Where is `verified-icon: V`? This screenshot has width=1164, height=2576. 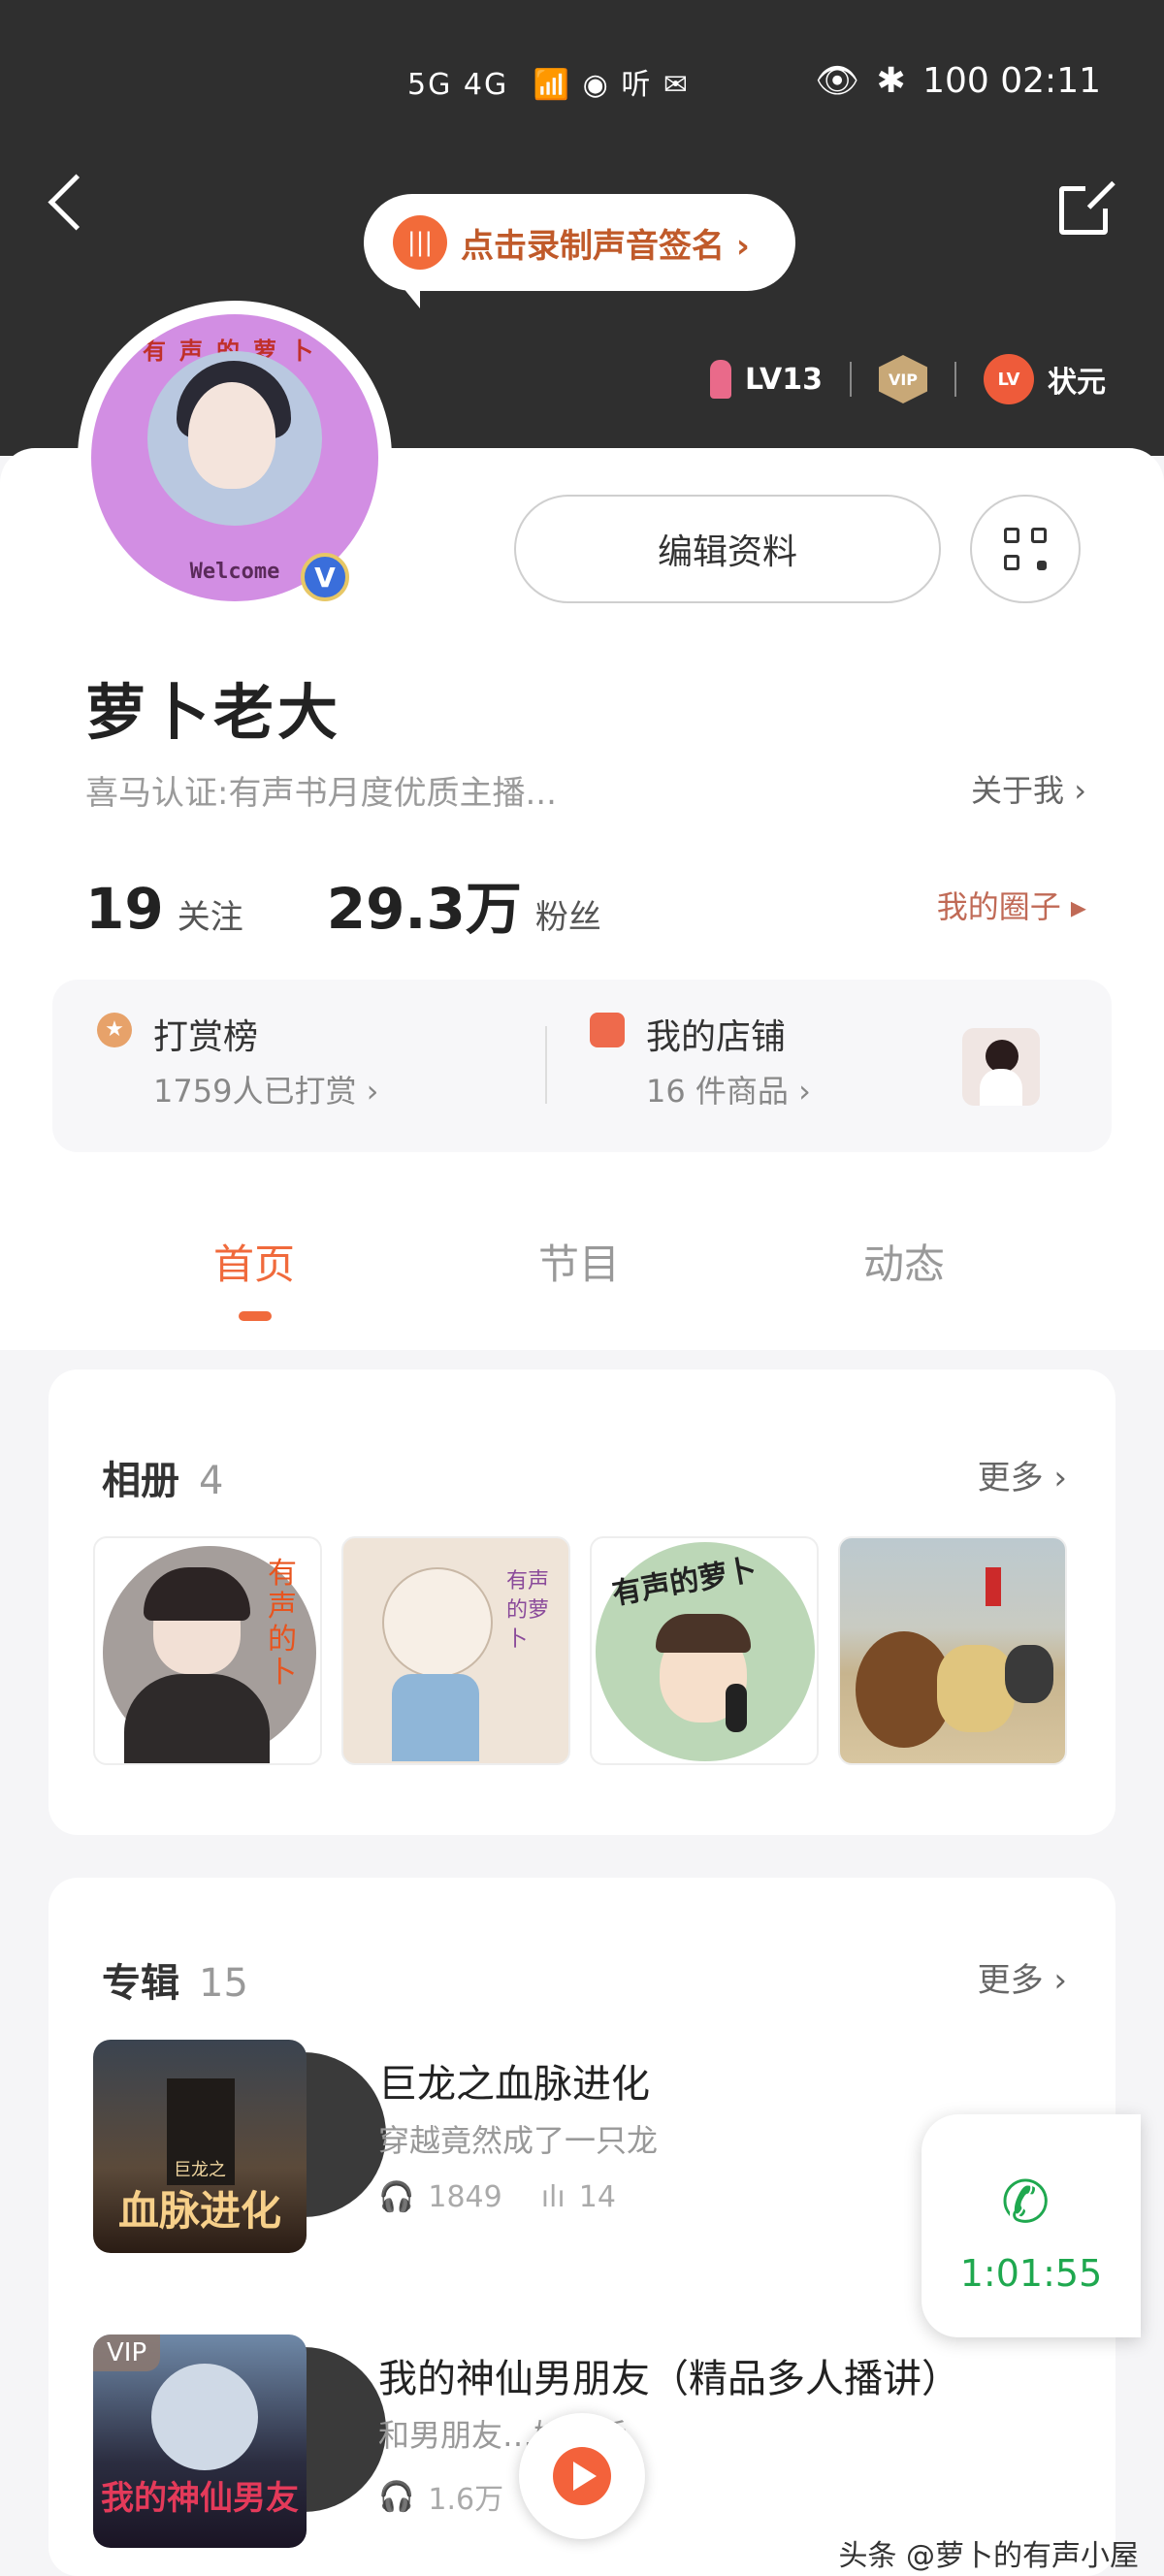 verified-icon: V is located at coordinates (325, 577).